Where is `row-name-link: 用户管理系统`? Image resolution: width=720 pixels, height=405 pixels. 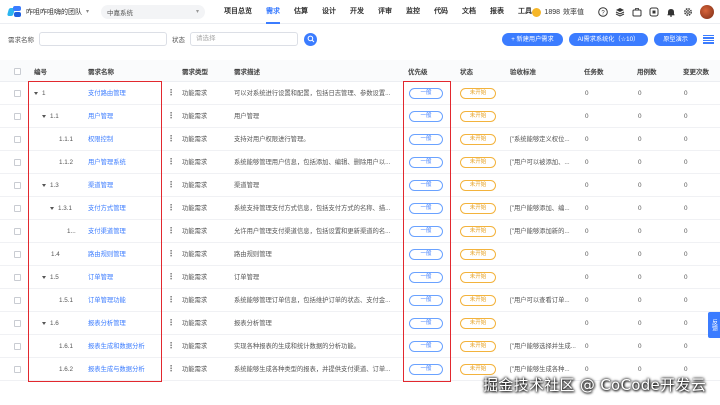 row-name-link: 用户管理系统 is located at coordinates (123, 162).